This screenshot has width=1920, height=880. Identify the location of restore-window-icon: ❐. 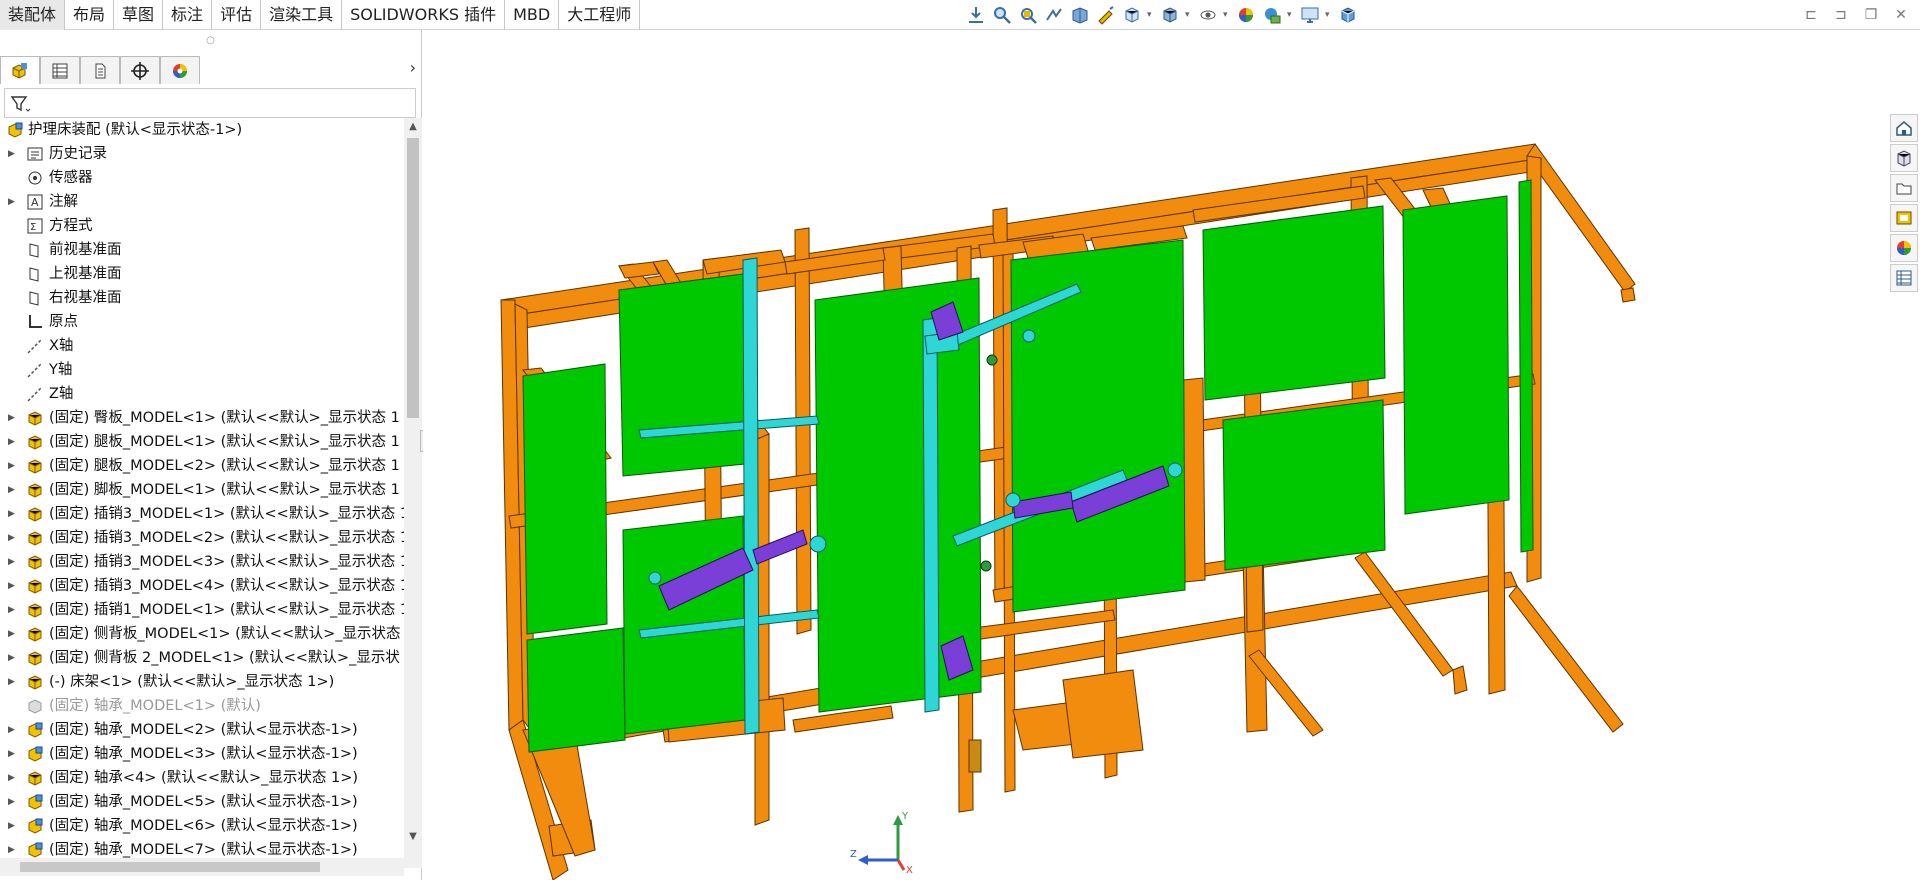
(1871, 15).